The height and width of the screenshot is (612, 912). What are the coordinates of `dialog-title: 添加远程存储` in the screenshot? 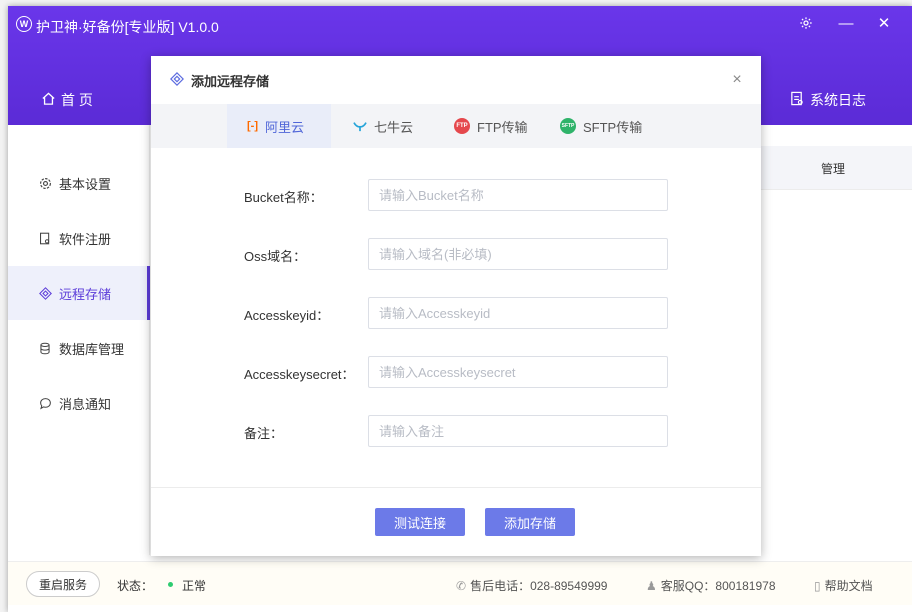 It's located at (230, 81).